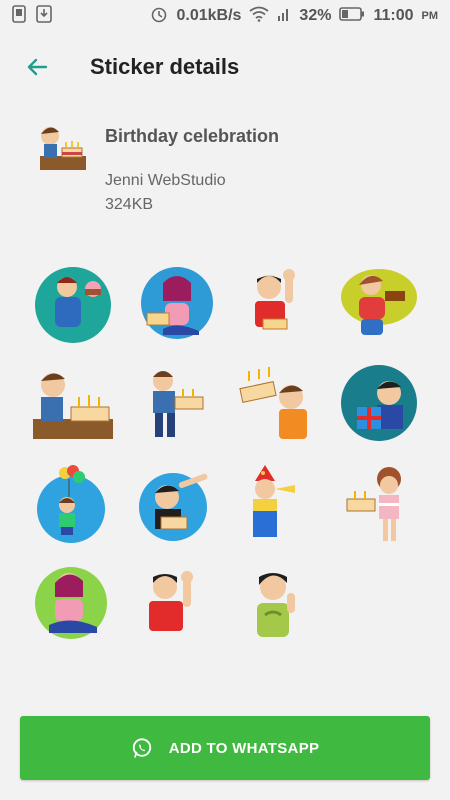 The width and height of the screenshot is (450, 800). I want to click on girl-praying-sticker, so click(71, 603).